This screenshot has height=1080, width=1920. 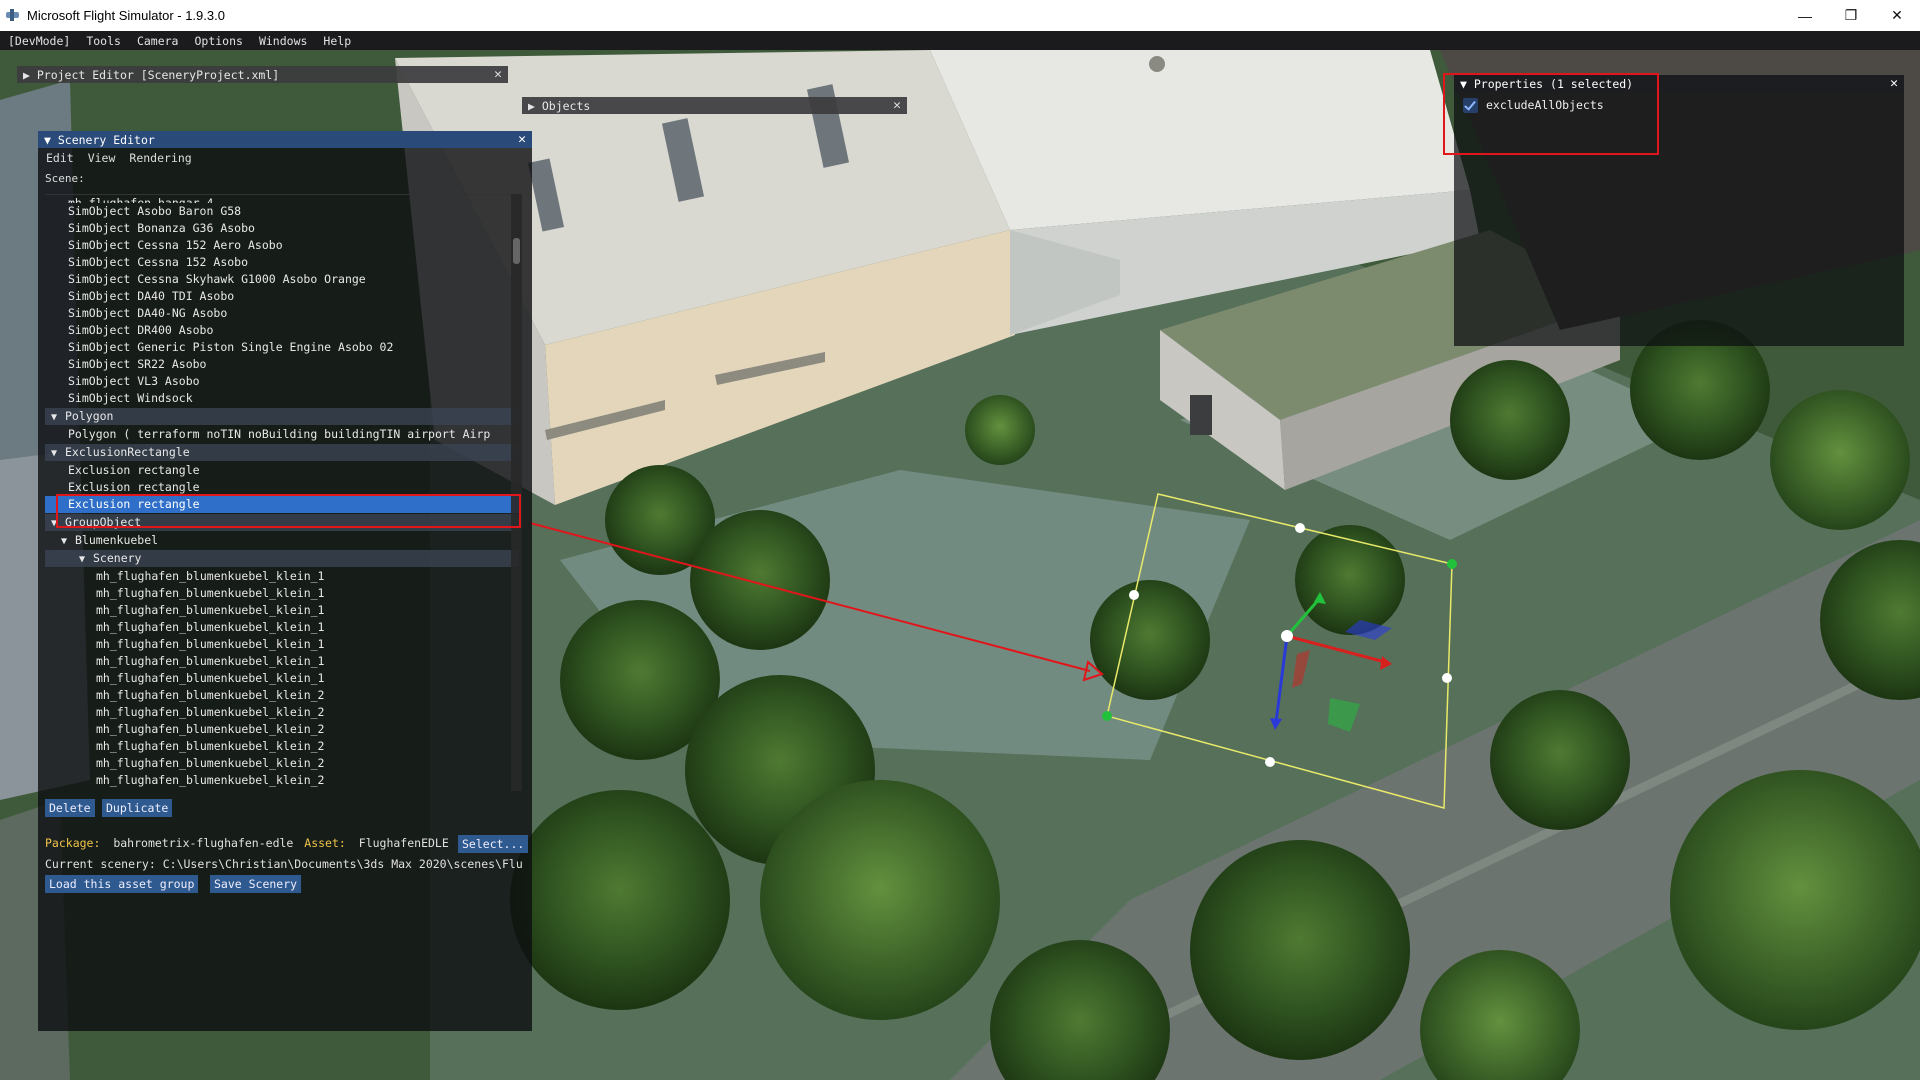 What do you see at coordinates (1553, 83) in the screenshot?
I see `properties-title: Properties (1 selected)` at bounding box center [1553, 83].